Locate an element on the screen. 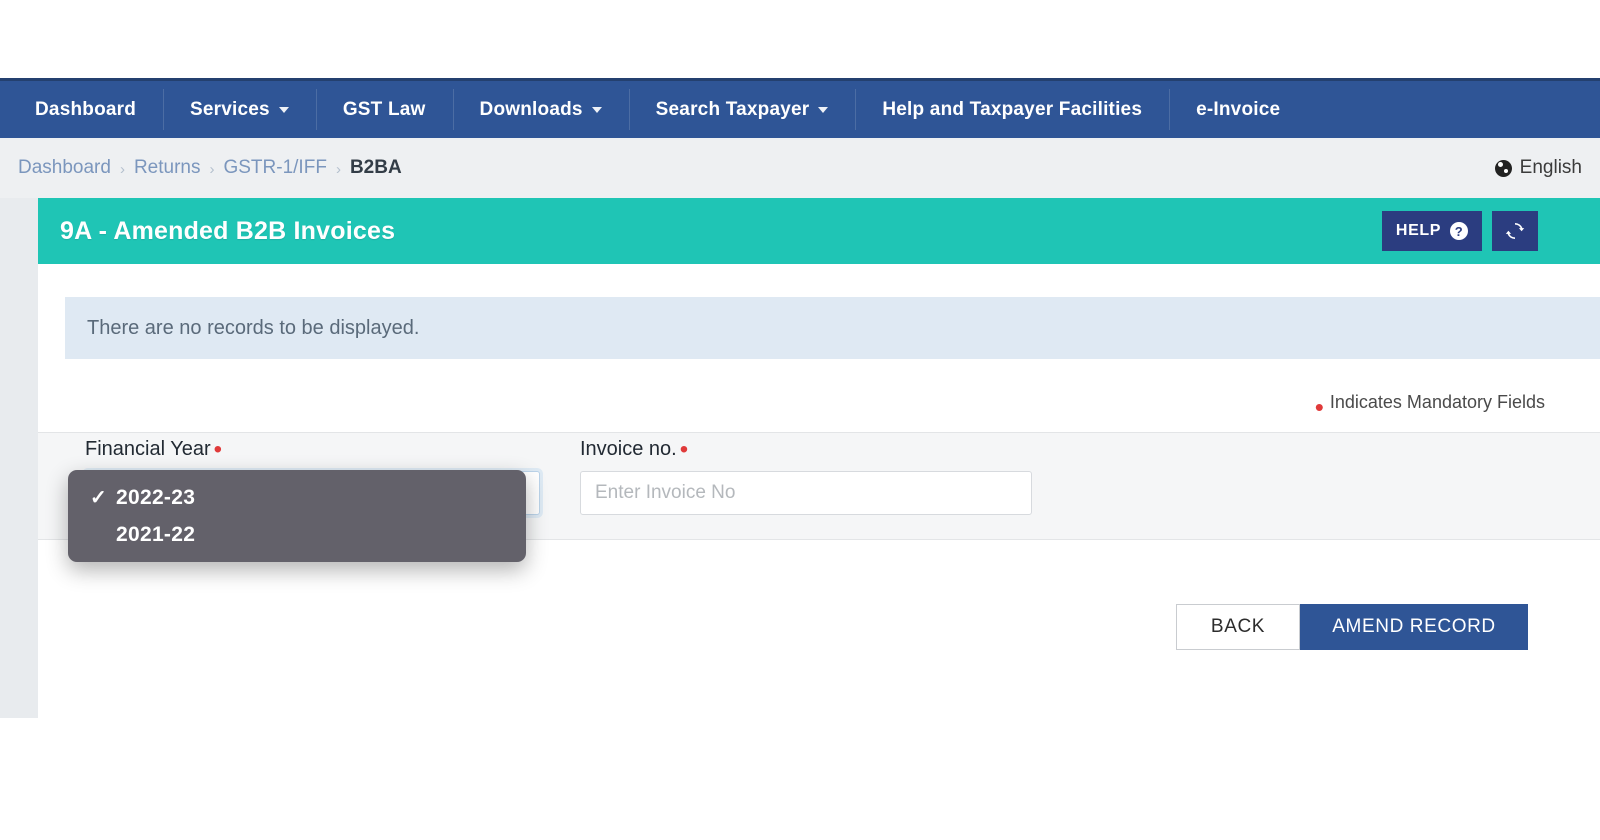 This screenshot has height=840, width=1600. nav-item-search-taxpayer: Search Taxpayer is located at coordinates (742, 109).